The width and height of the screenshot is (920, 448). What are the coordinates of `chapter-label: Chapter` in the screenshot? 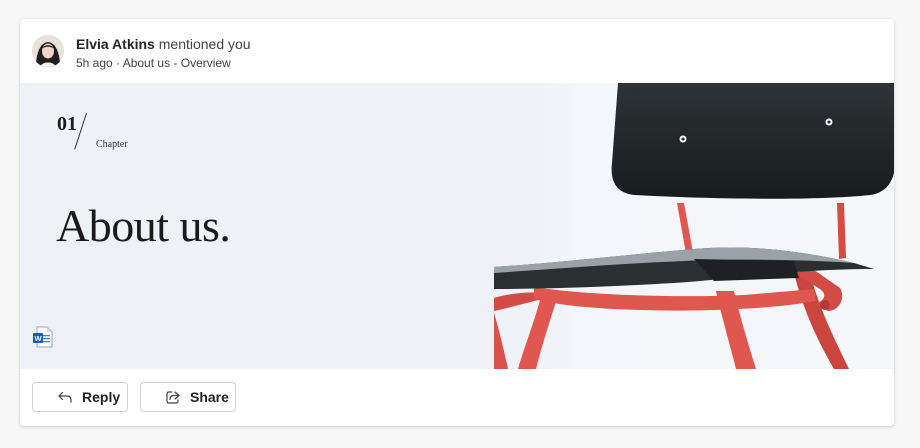 It's located at (112, 144).